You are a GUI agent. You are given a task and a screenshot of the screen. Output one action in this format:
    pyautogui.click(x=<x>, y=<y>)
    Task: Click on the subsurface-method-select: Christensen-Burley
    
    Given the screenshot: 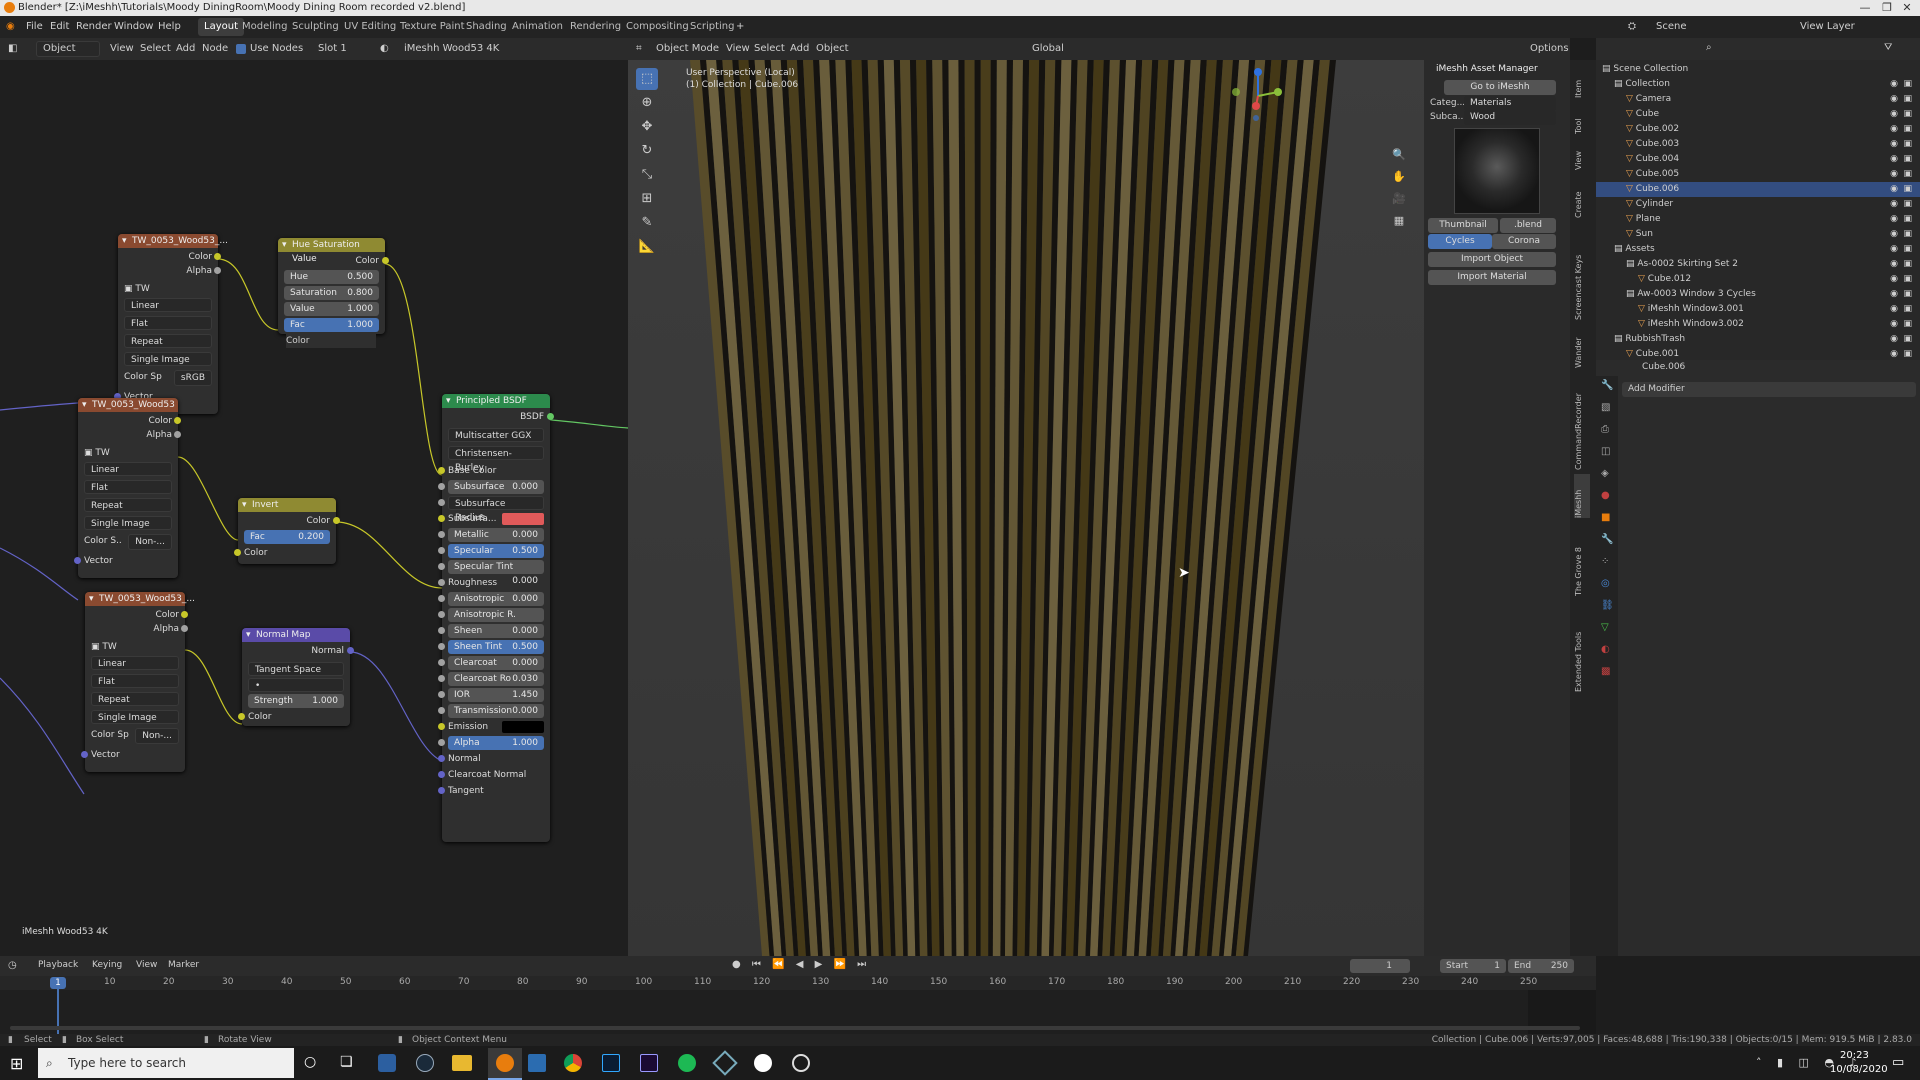 What is the action you would take?
    pyautogui.click(x=496, y=459)
    